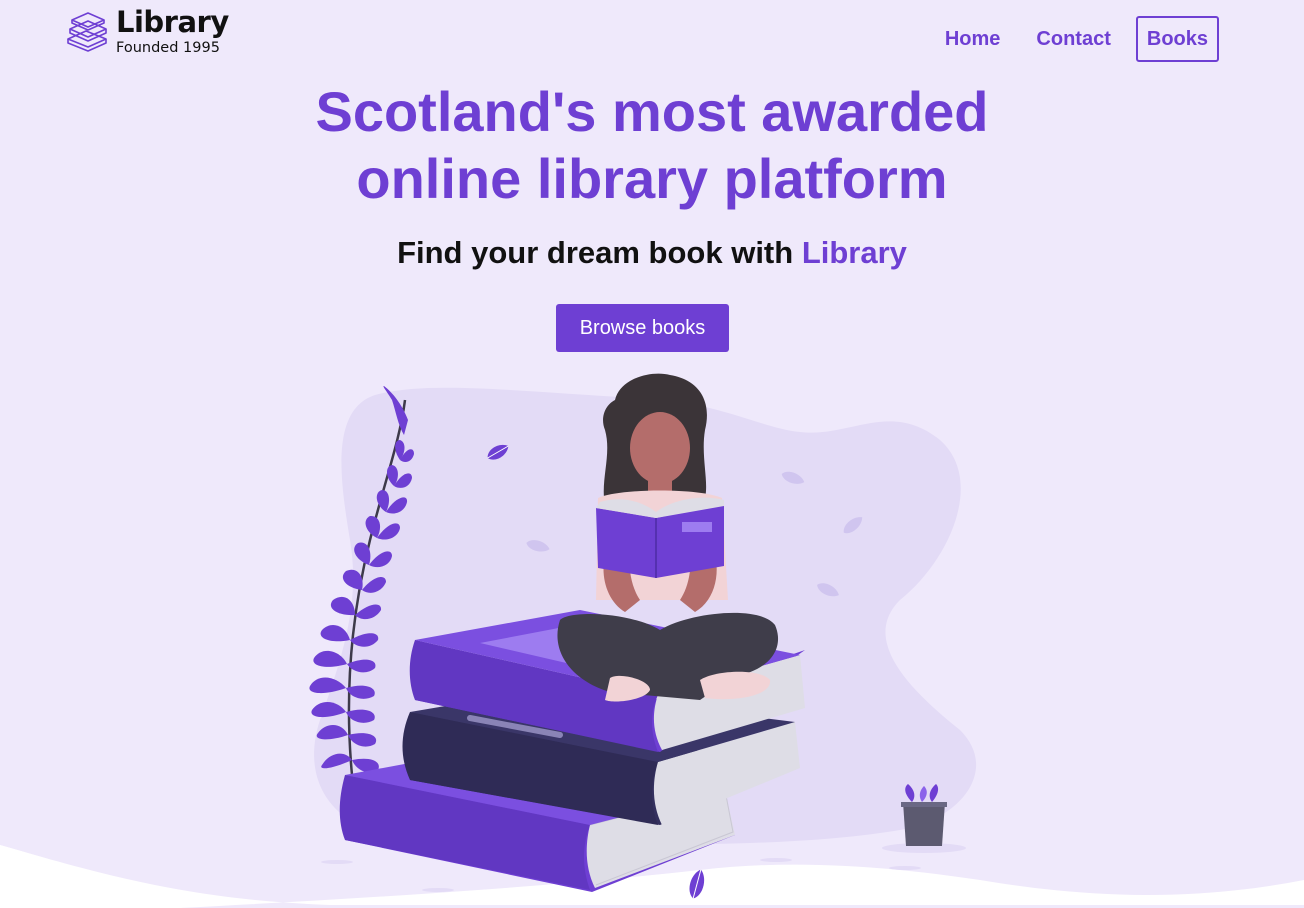 The width and height of the screenshot is (1304, 908). What do you see at coordinates (1073, 39) in the screenshot?
I see `nav-contact-link: Contact` at bounding box center [1073, 39].